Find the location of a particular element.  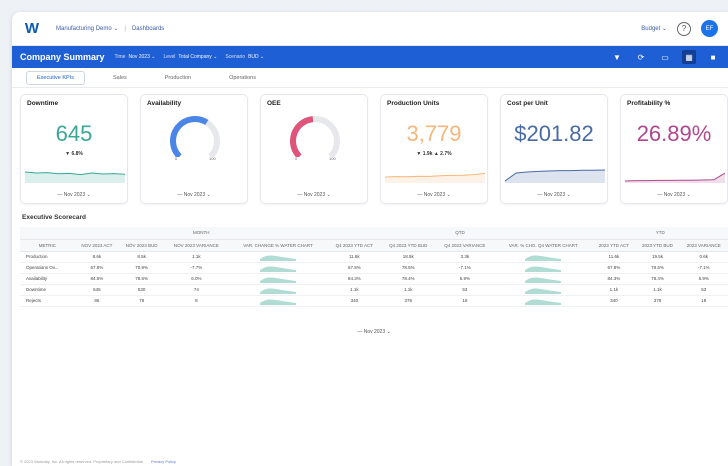

table-row: Rejects 86 78 8 340 378 18 340 378 18 is located at coordinates (374, 301).